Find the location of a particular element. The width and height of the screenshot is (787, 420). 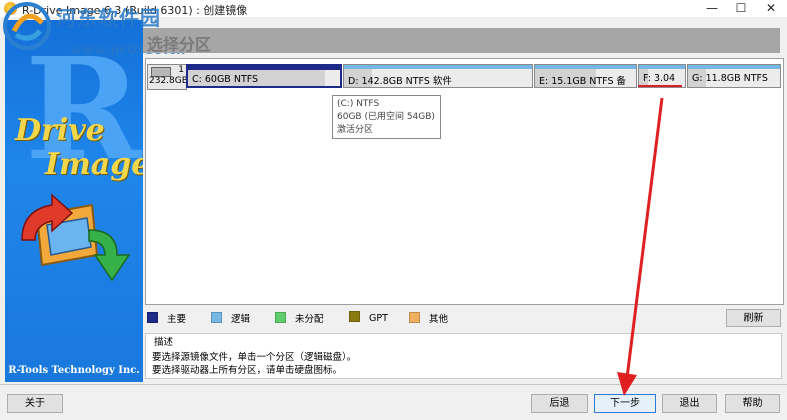

legend: 主要 逻辑 未分配 GPT 其他 is located at coordinates (435, 318).